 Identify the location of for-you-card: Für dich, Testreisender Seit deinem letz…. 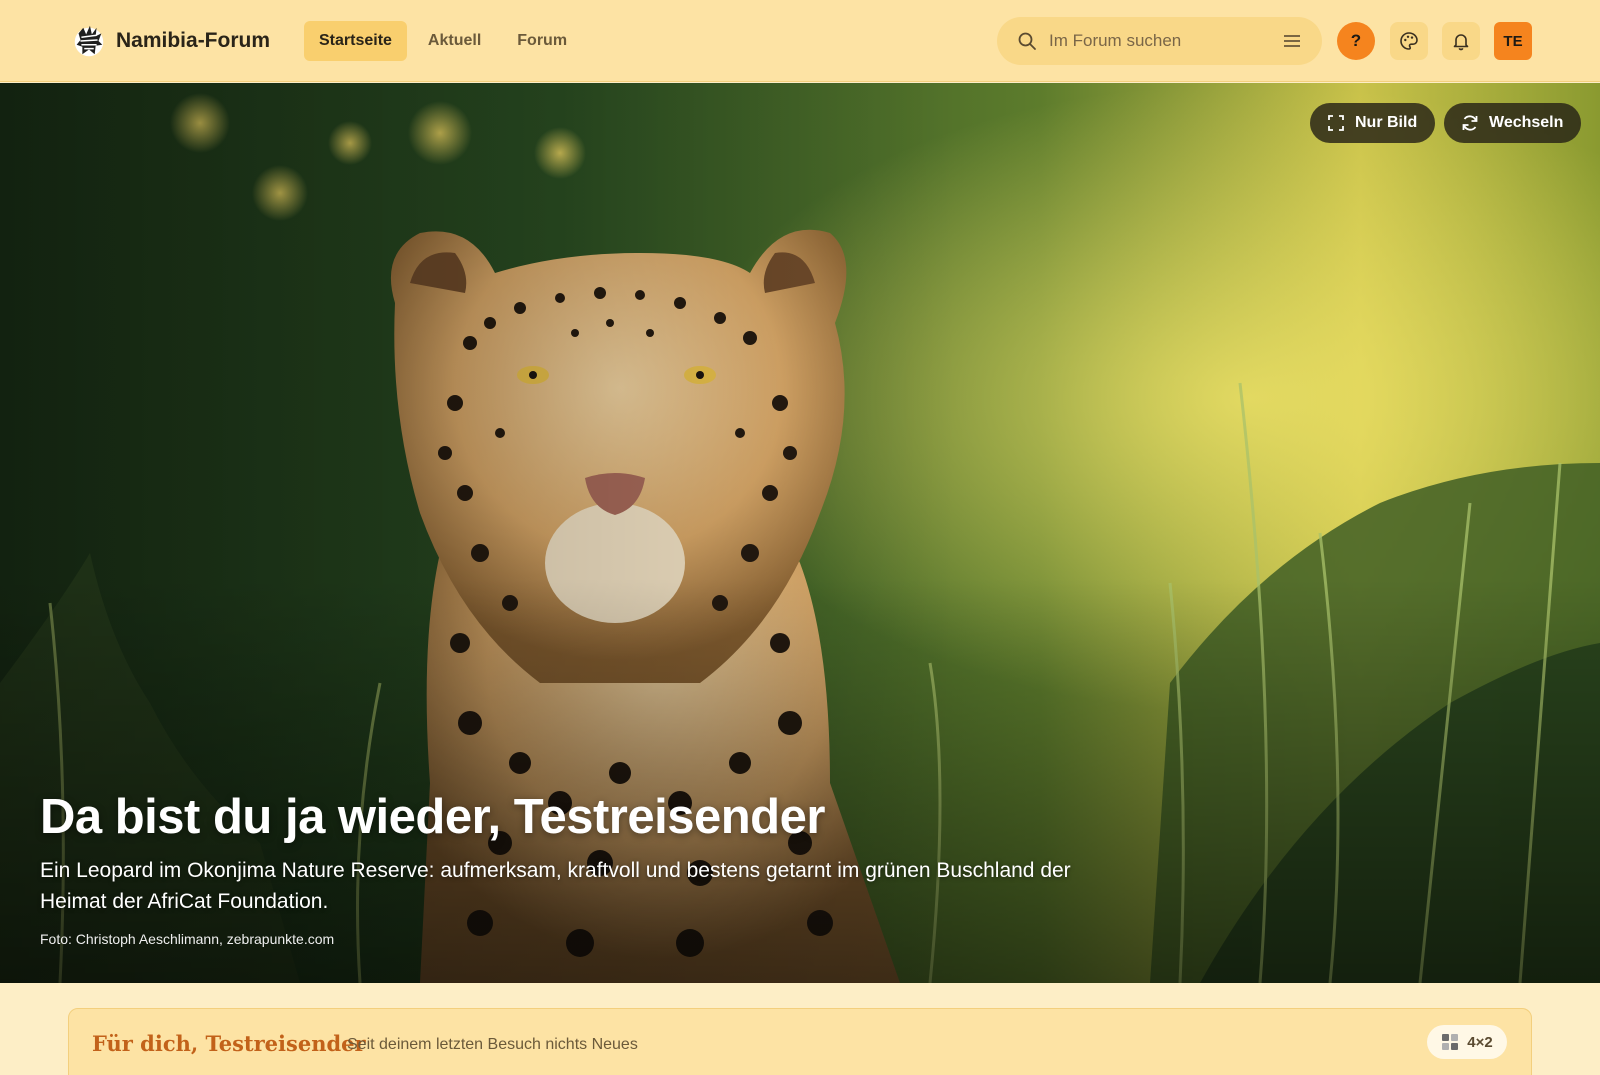
(800, 1041).